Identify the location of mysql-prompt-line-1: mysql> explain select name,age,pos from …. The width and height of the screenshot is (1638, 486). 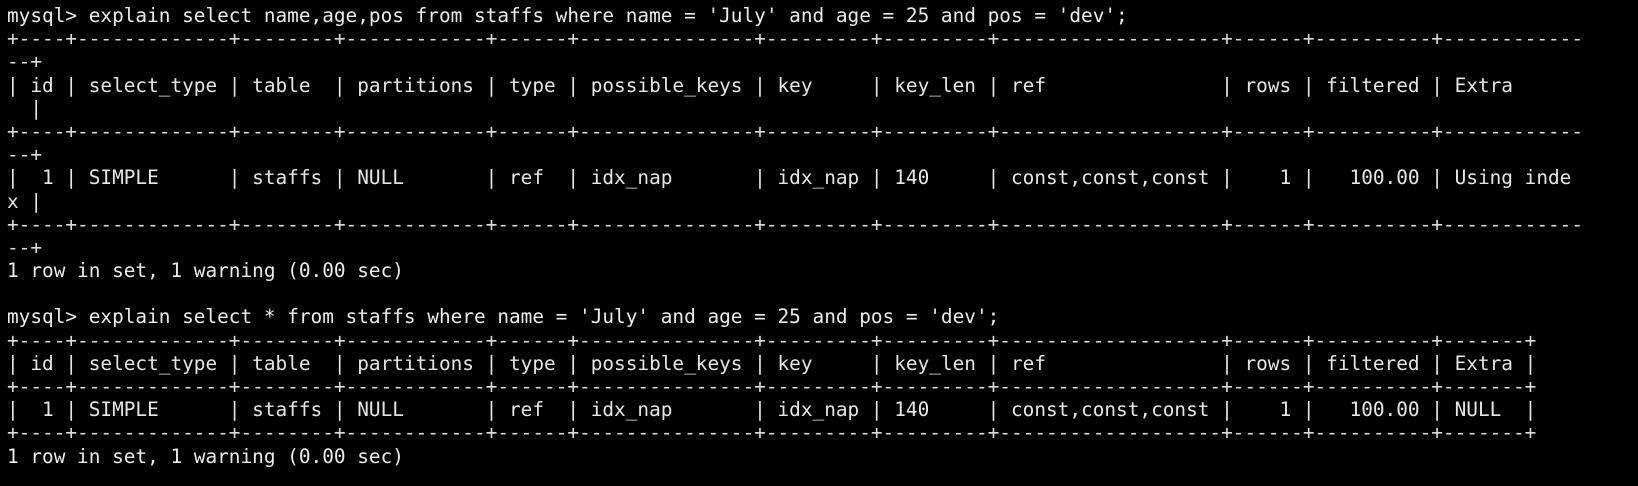
(567, 15).